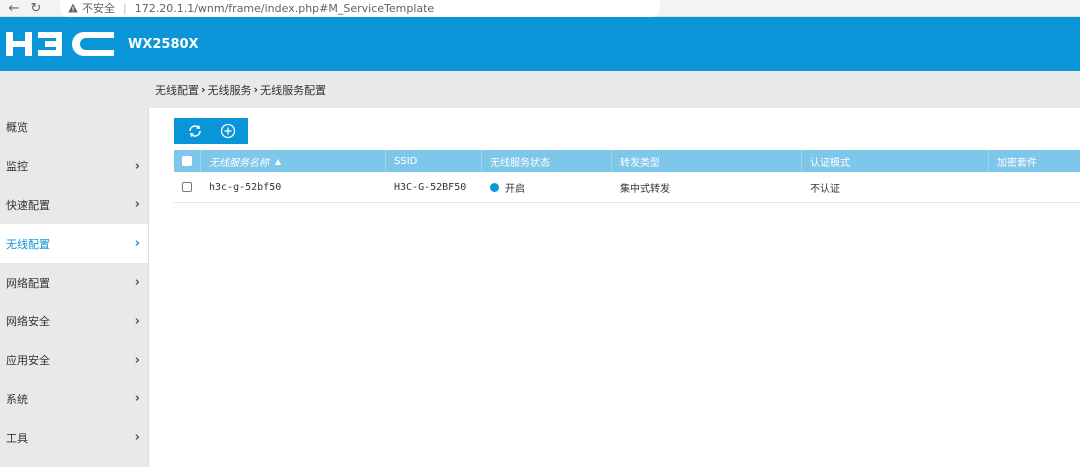 This screenshot has height=467, width=1080. Describe the element at coordinates (640, 163) in the screenshot. I see `column-header-label: 转发类型` at that location.